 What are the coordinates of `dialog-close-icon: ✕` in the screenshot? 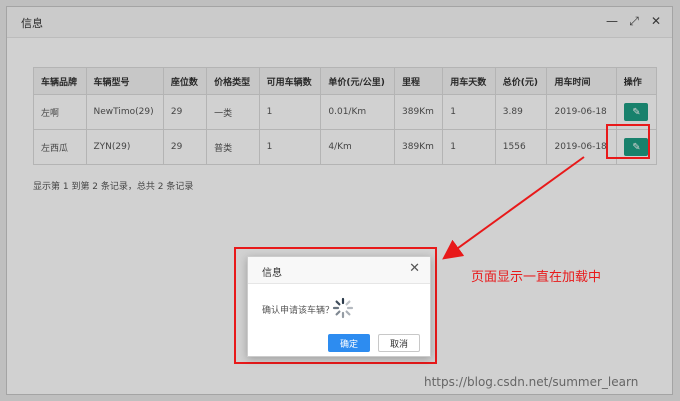 It's located at (414, 268).